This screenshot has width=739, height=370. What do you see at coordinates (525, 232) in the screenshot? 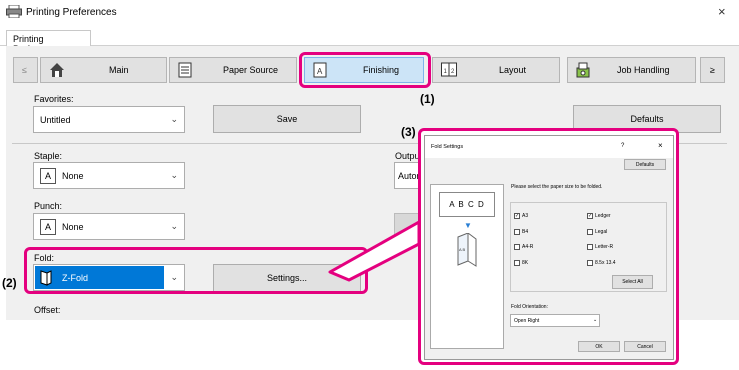
I see `size-b4-label: B4` at bounding box center [525, 232].